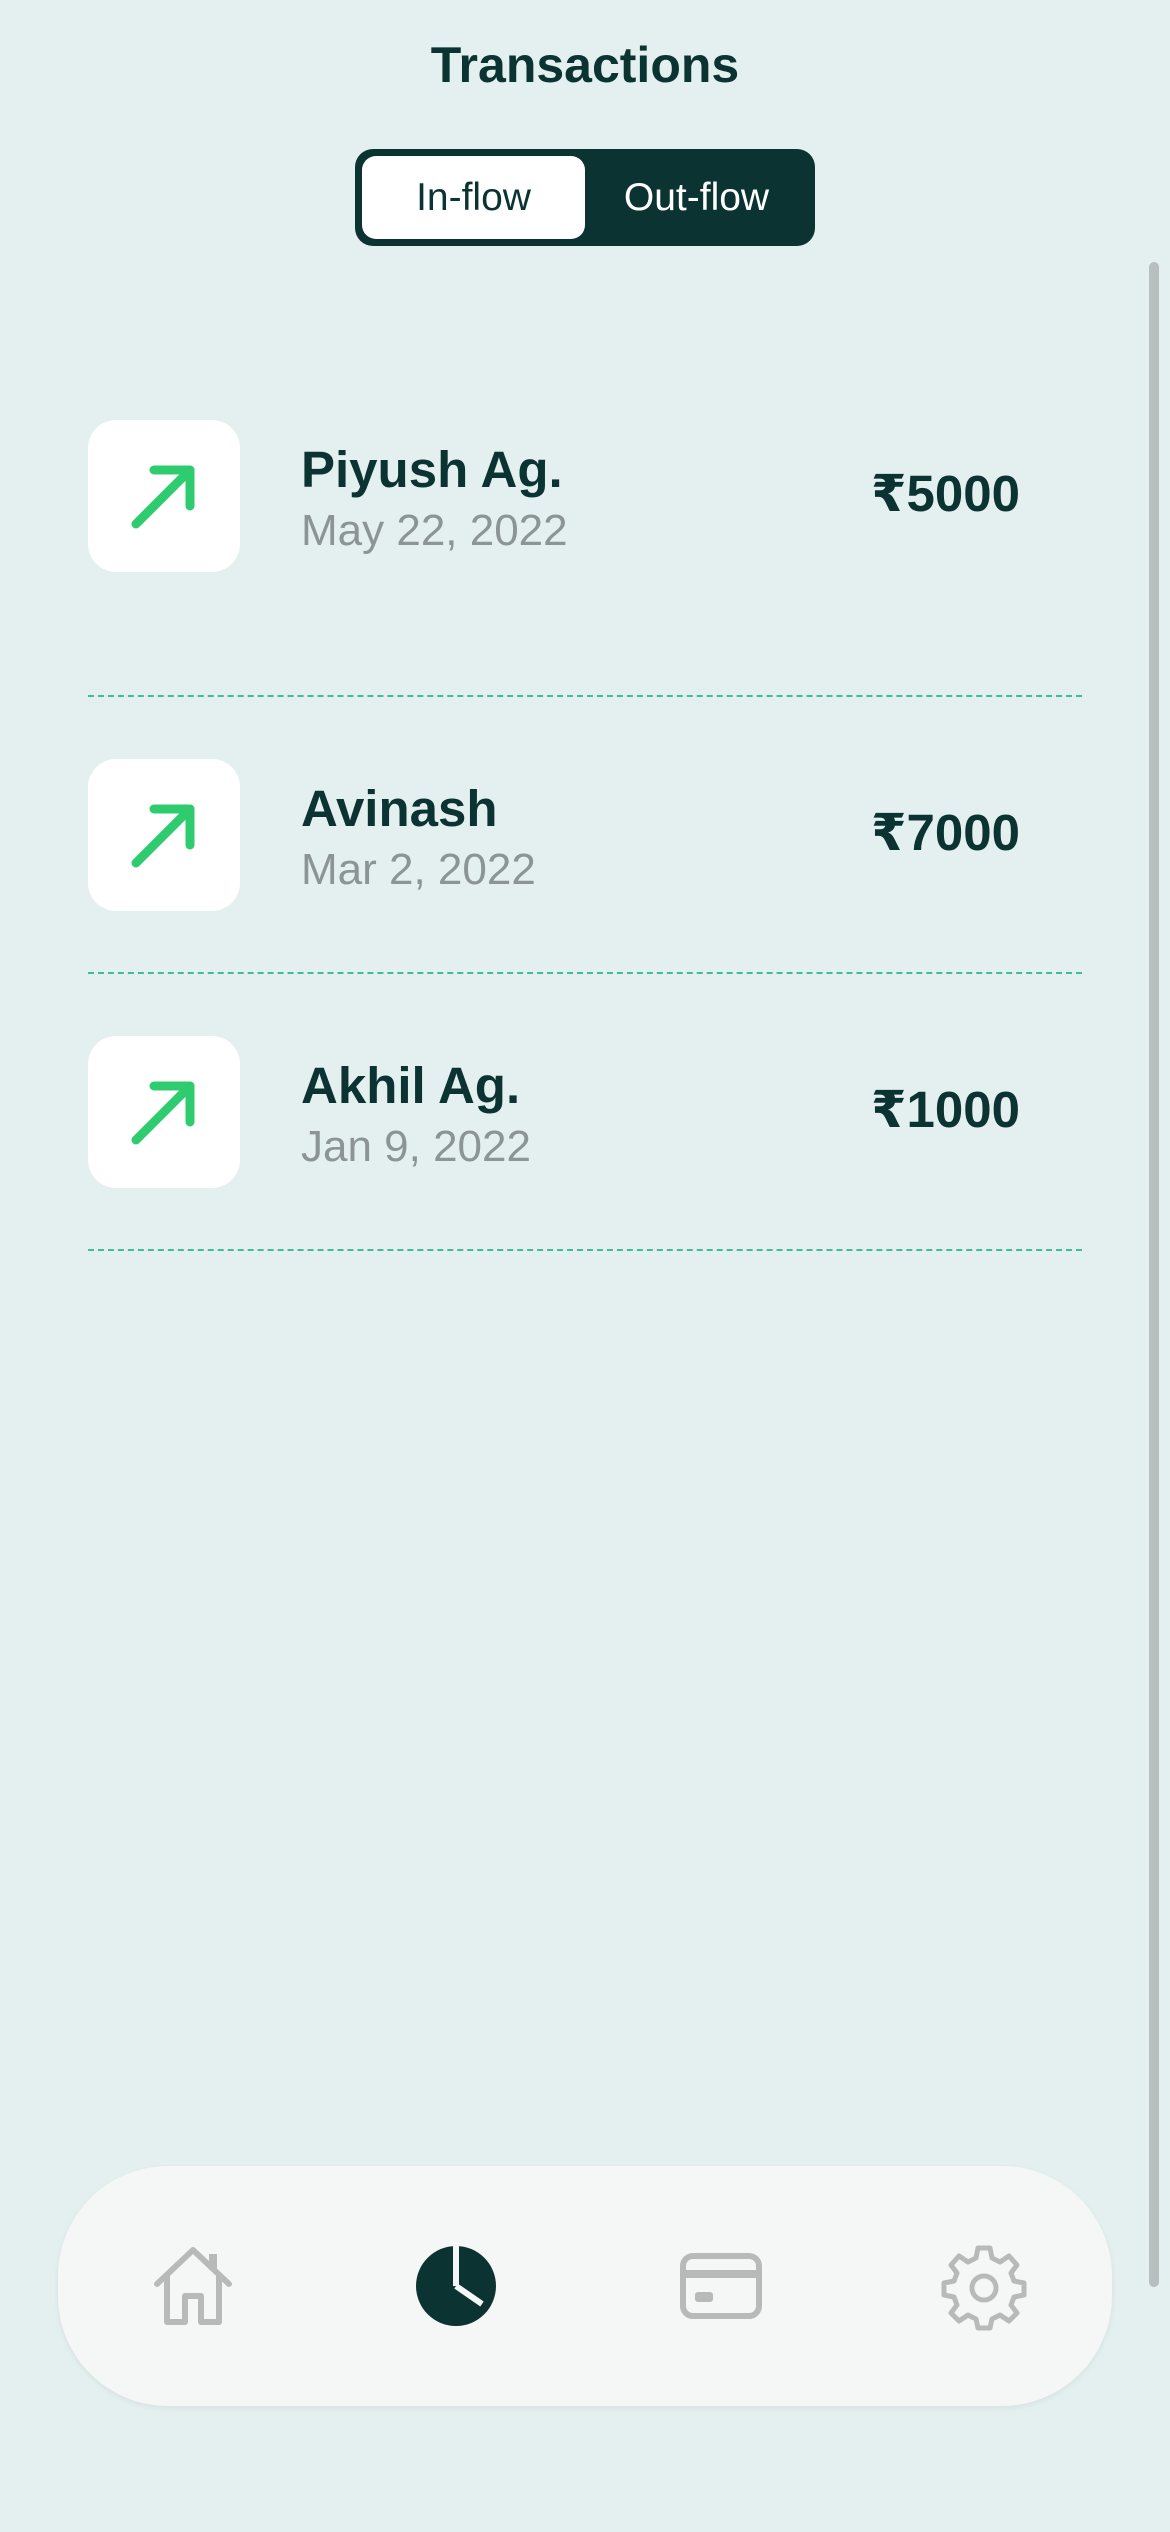  I want to click on gear-icon, so click(984, 2288).